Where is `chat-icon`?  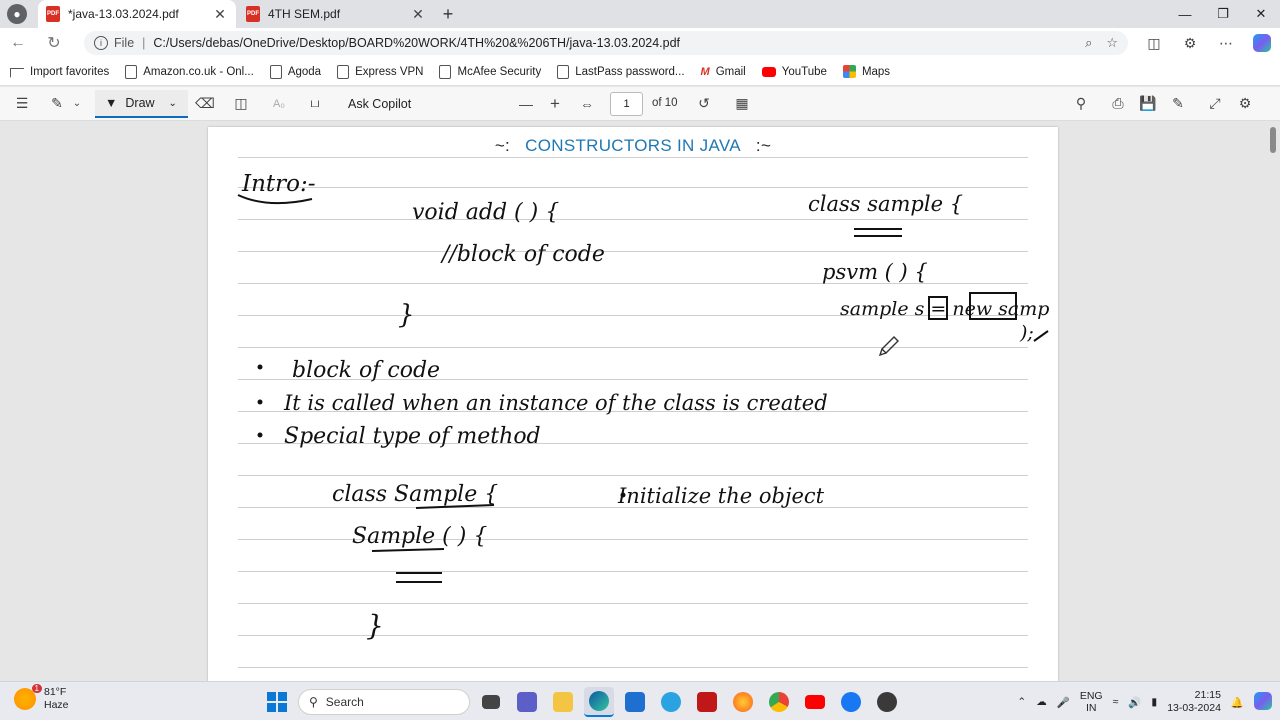 chat-icon is located at coordinates (671, 702).